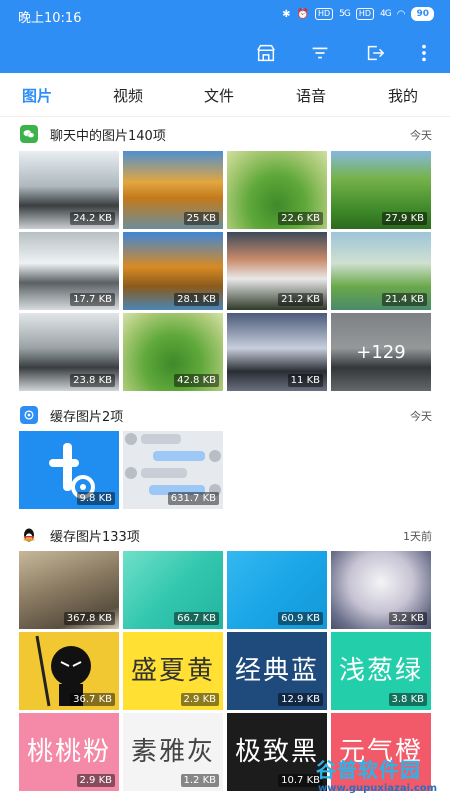  What do you see at coordinates (29, 415) in the screenshot?
I see `app-icon` at bounding box center [29, 415].